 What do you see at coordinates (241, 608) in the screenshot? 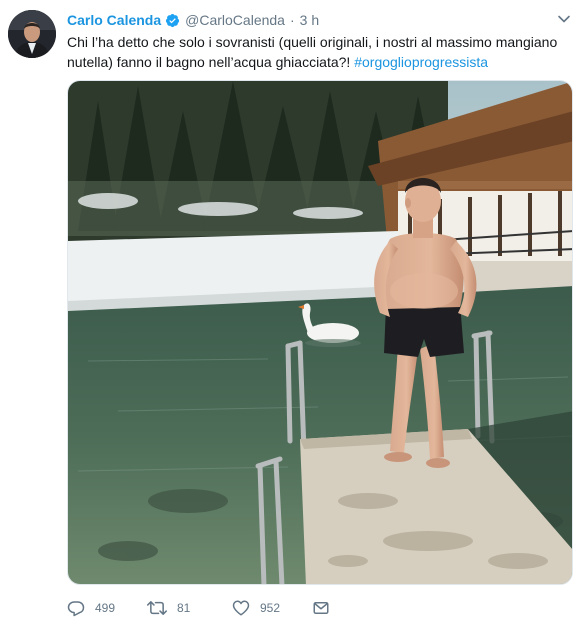
I see `heart-icon` at bounding box center [241, 608].